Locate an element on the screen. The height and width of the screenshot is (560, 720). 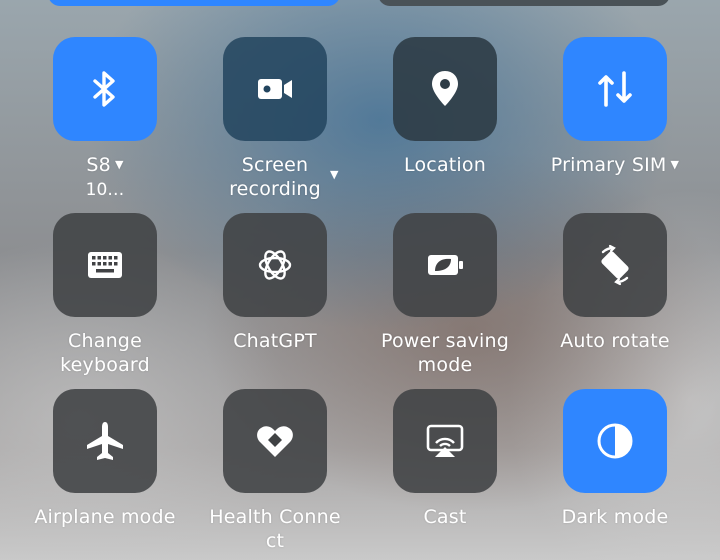
bluetooth-icon is located at coordinates (104, 89).